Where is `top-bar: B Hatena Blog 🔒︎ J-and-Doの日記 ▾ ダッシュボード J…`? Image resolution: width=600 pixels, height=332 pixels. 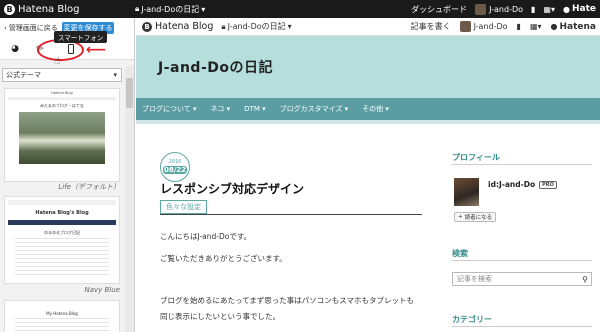 top-bar: B Hatena Blog 🔒︎ J-and-Doの日記 ▾ ダッシュボード J… is located at coordinates (300, 9).